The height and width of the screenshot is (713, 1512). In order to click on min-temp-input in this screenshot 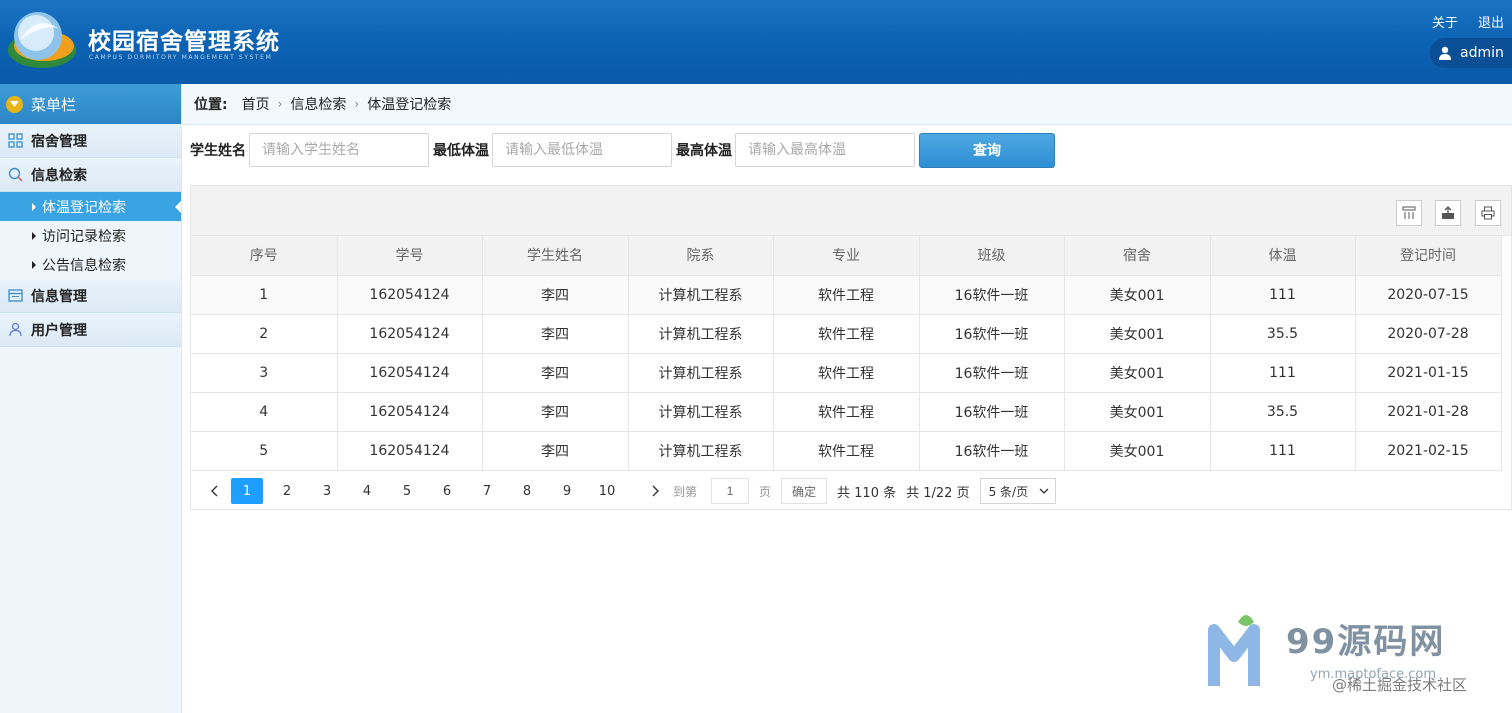, I will do `click(582, 150)`.